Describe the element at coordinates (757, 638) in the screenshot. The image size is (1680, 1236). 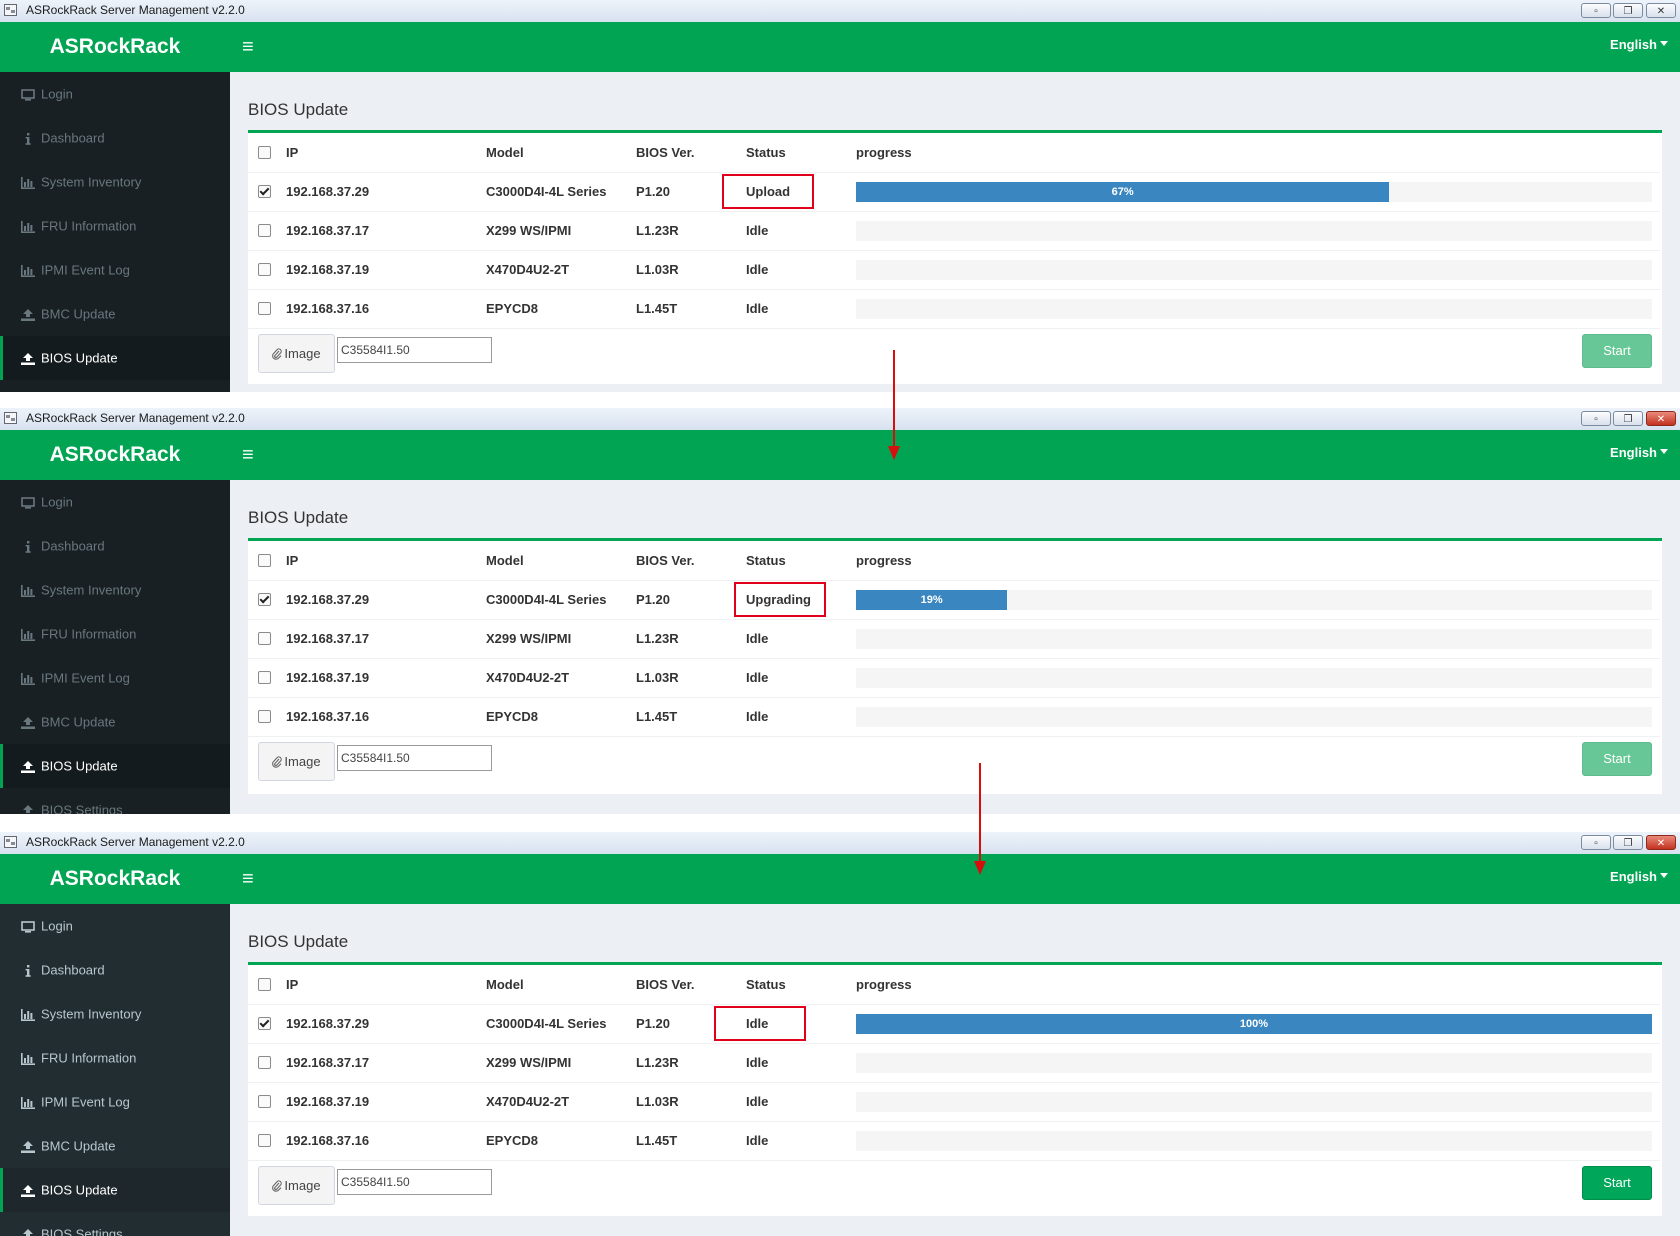
I see `status-text: Idle` at that location.